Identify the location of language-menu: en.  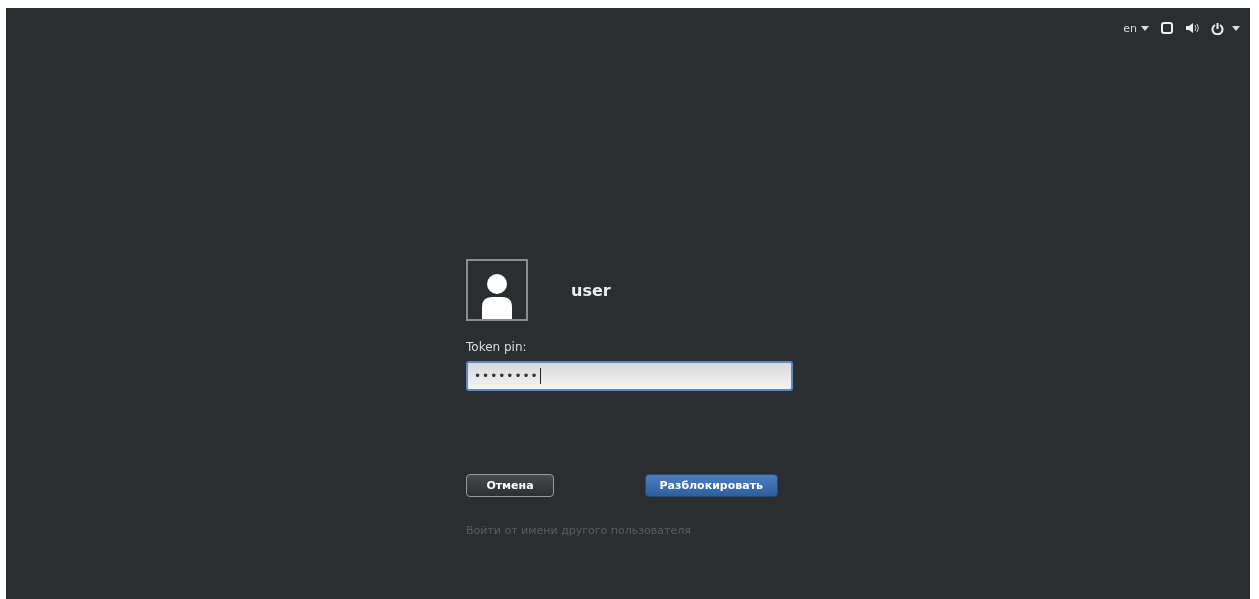
(1136, 28).